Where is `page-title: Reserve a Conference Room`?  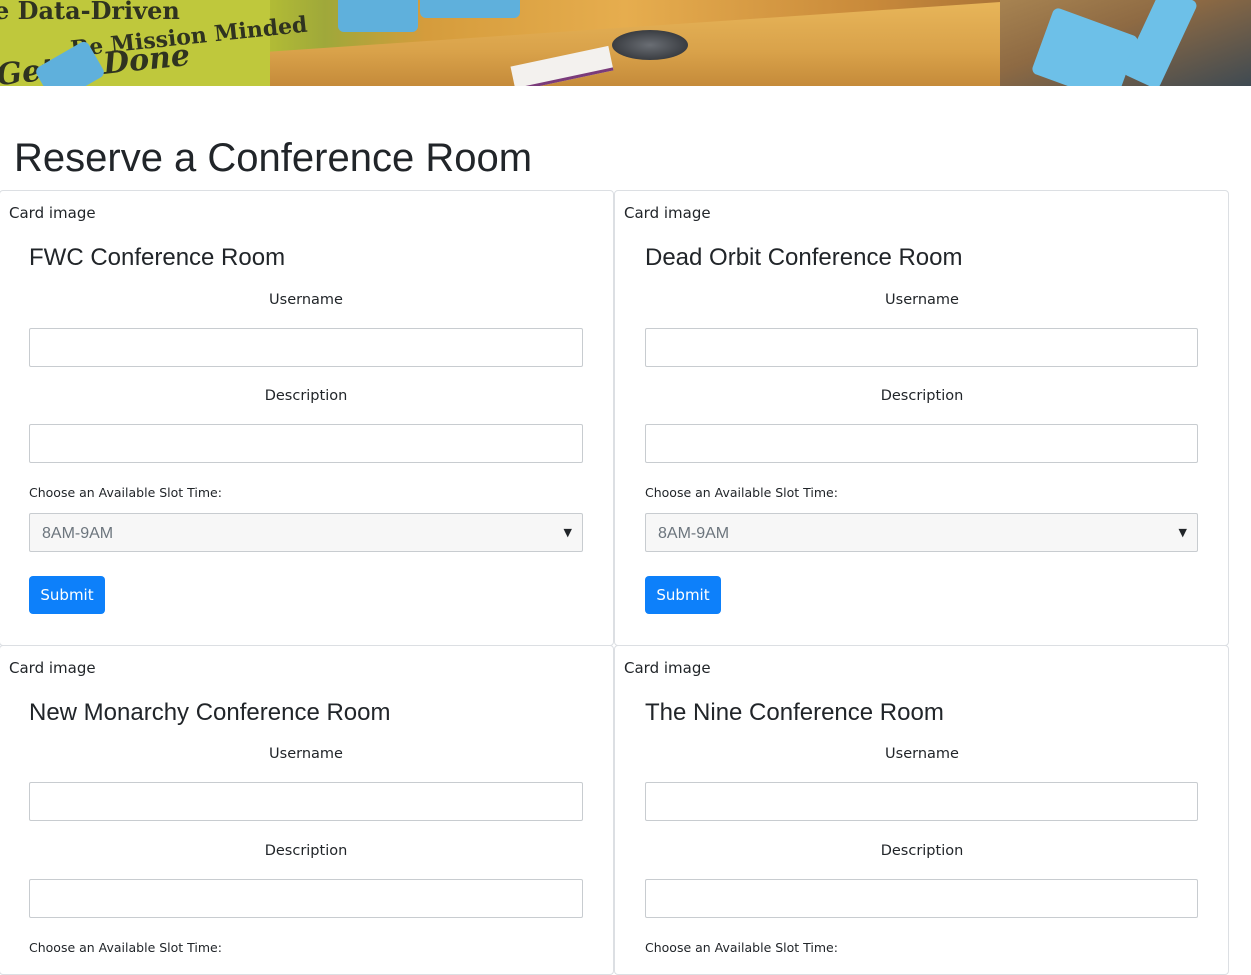 page-title: Reserve a Conference Room is located at coordinates (273, 158).